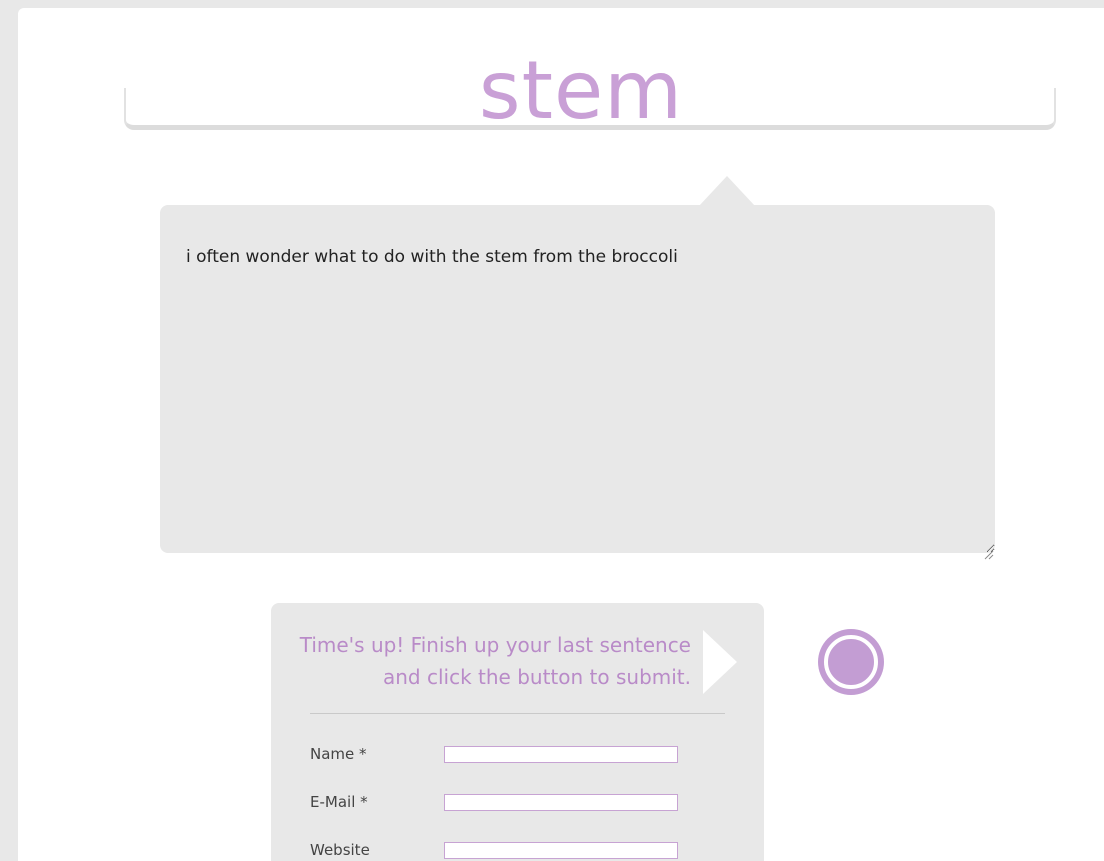  Describe the element at coordinates (988, 554) in the screenshot. I see `resize-grip-icon` at that location.